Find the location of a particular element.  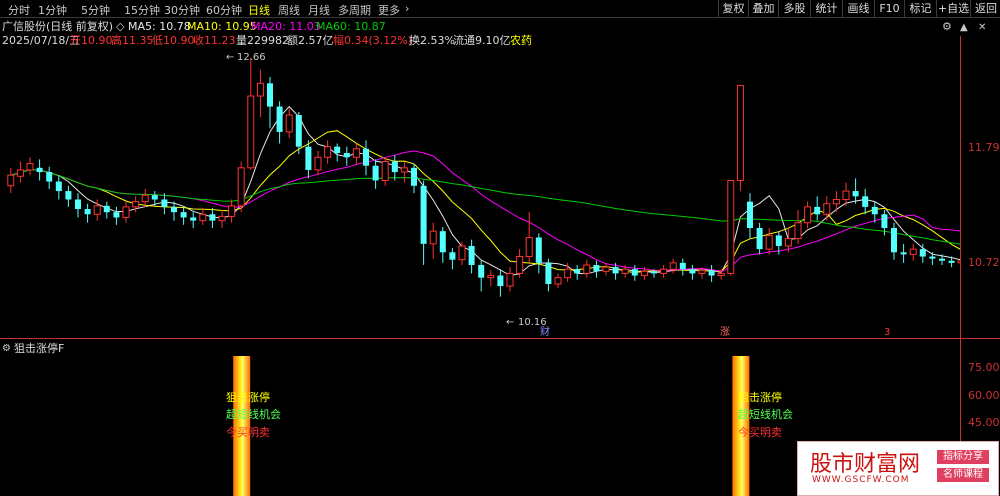

tab-intraday: 分时 is located at coordinates (19, 10).